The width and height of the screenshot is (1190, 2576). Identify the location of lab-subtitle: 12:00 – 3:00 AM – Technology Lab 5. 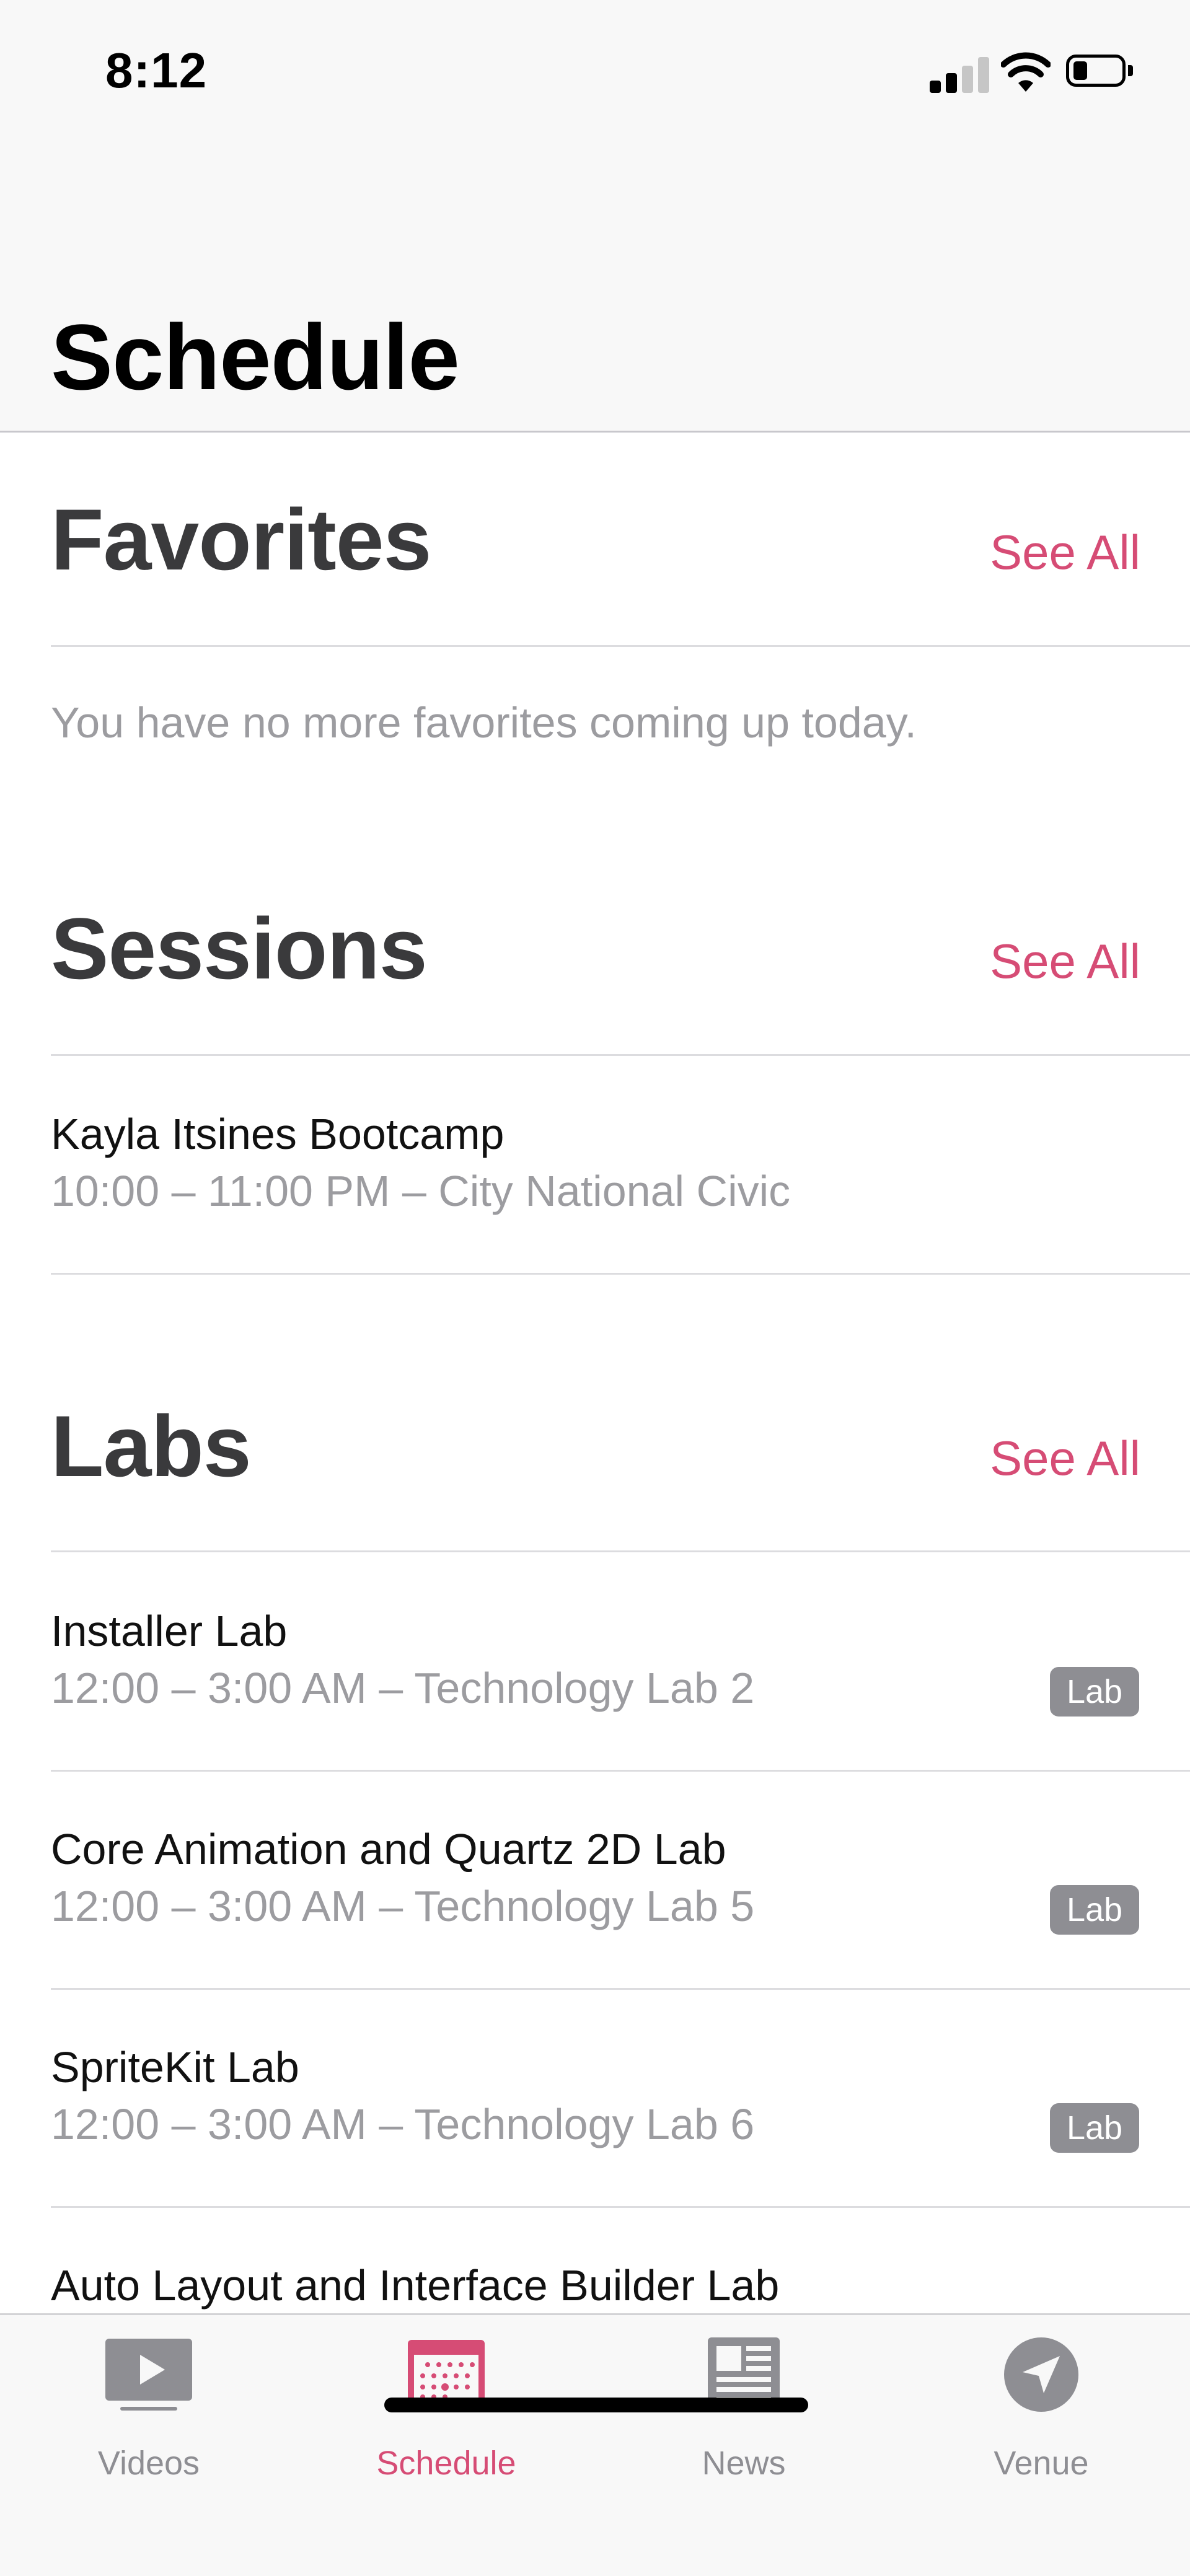
(403, 1906).